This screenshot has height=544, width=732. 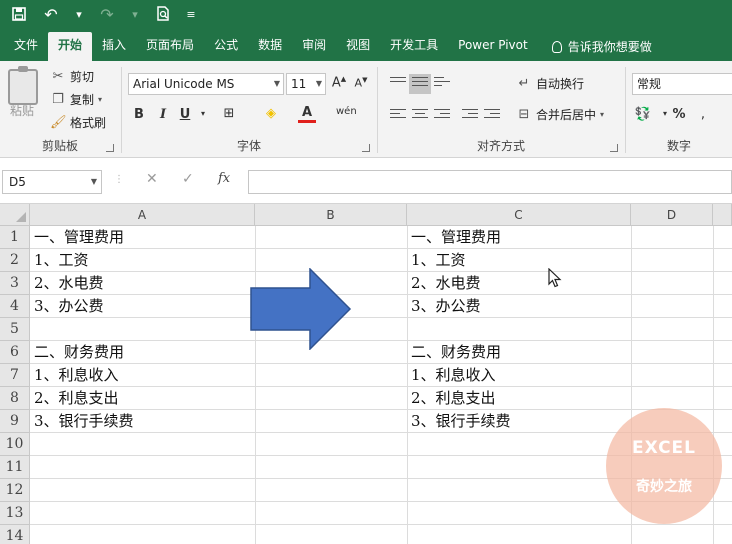 I want to click on row-header: 2, so click(x=15, y=260).